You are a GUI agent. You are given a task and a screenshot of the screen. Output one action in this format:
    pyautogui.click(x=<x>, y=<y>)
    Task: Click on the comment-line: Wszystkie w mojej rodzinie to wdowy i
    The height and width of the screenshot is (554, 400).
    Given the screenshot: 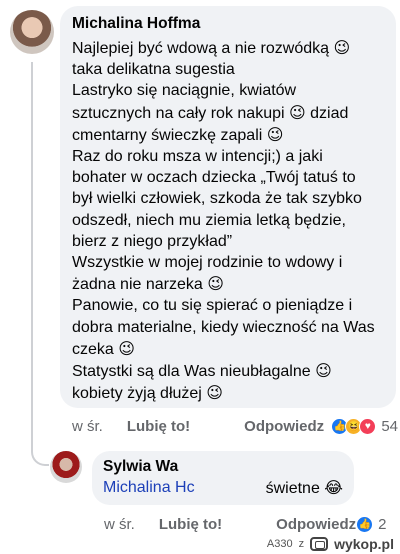 What is the action you would take?
    pyautogui.click(x=228, y=262)
    